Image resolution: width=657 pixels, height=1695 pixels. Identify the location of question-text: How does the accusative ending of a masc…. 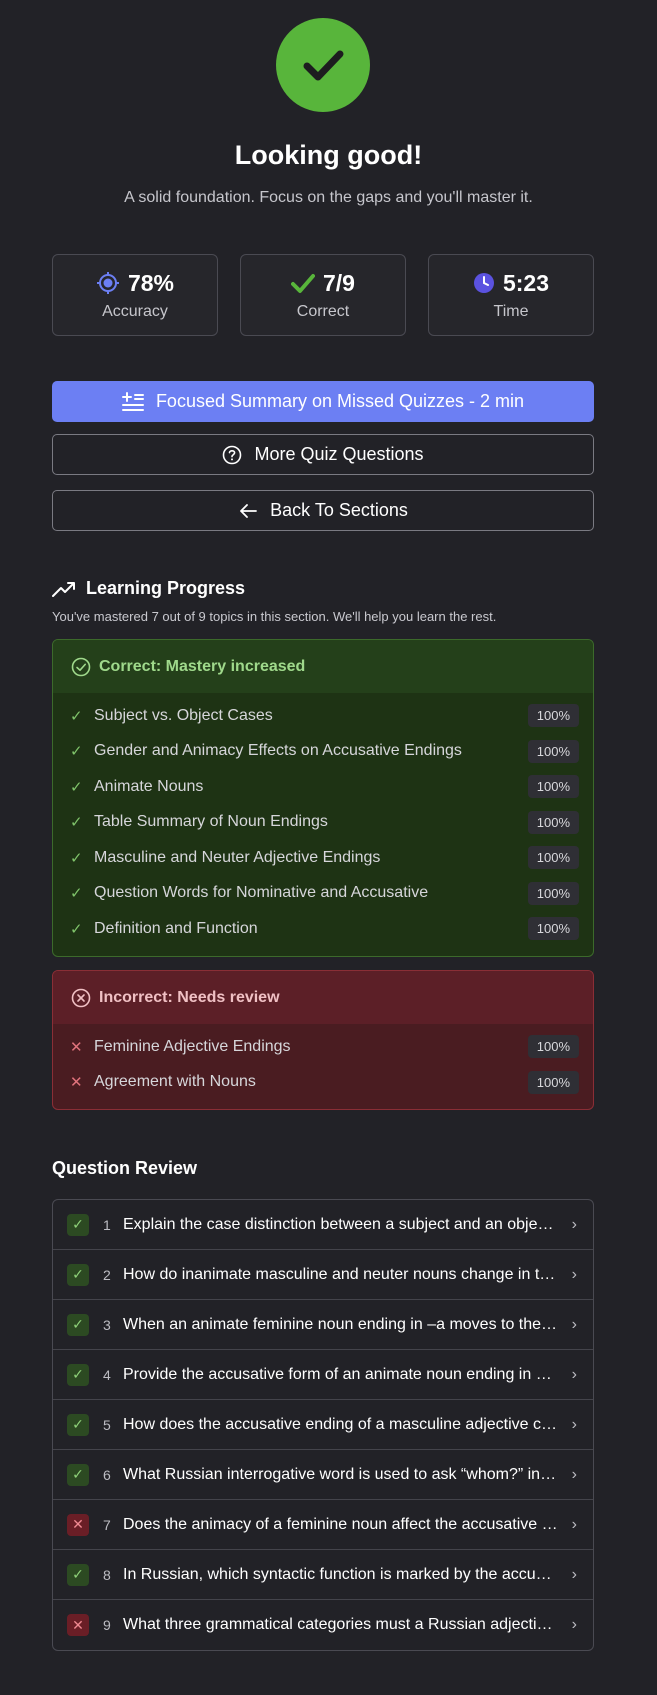
(347, 1424).